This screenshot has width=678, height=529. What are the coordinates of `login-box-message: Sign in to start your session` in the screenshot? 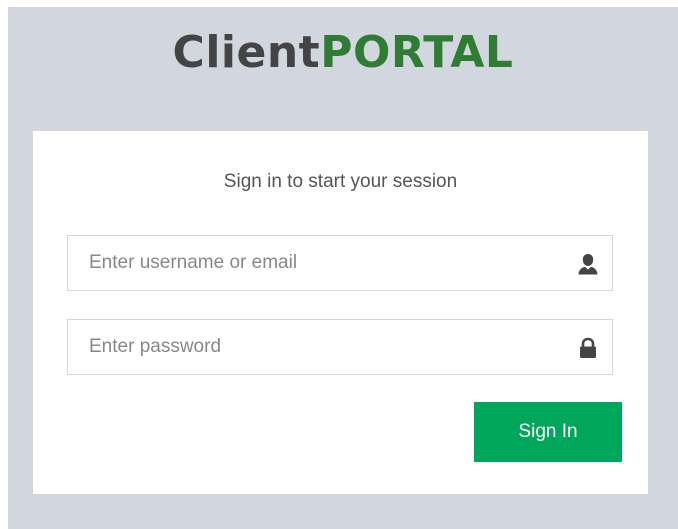 It's located at (340, 181).